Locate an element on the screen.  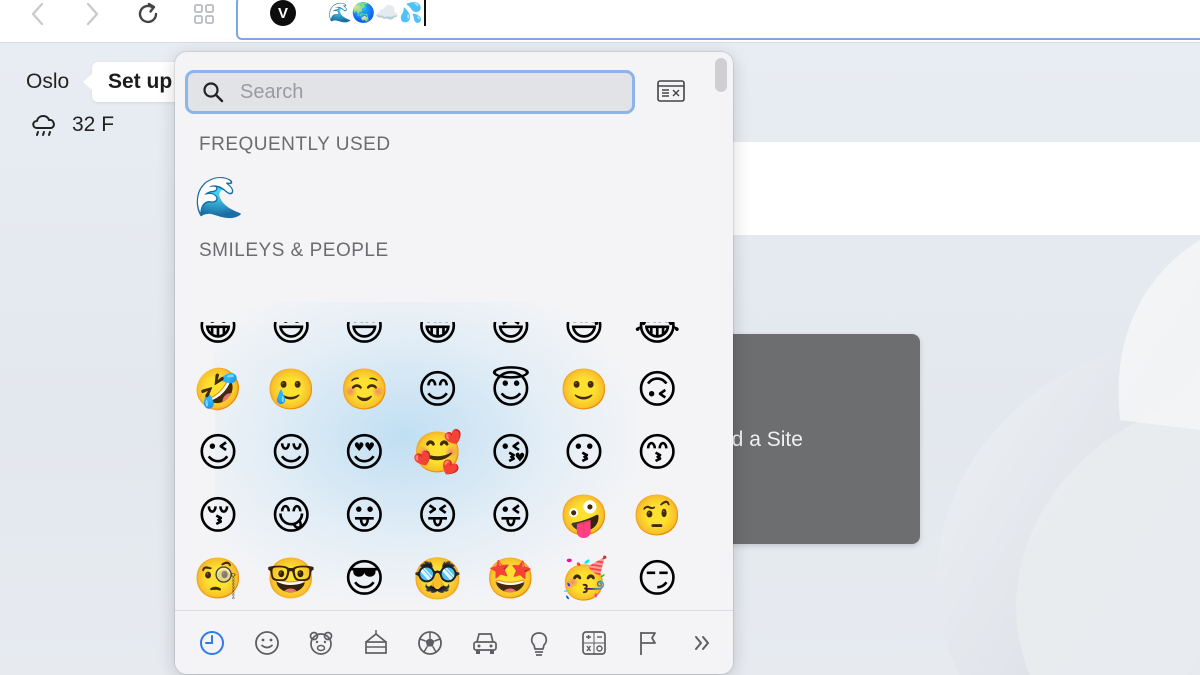
emoji-button: 😋 is located at coordinates (291, 516).